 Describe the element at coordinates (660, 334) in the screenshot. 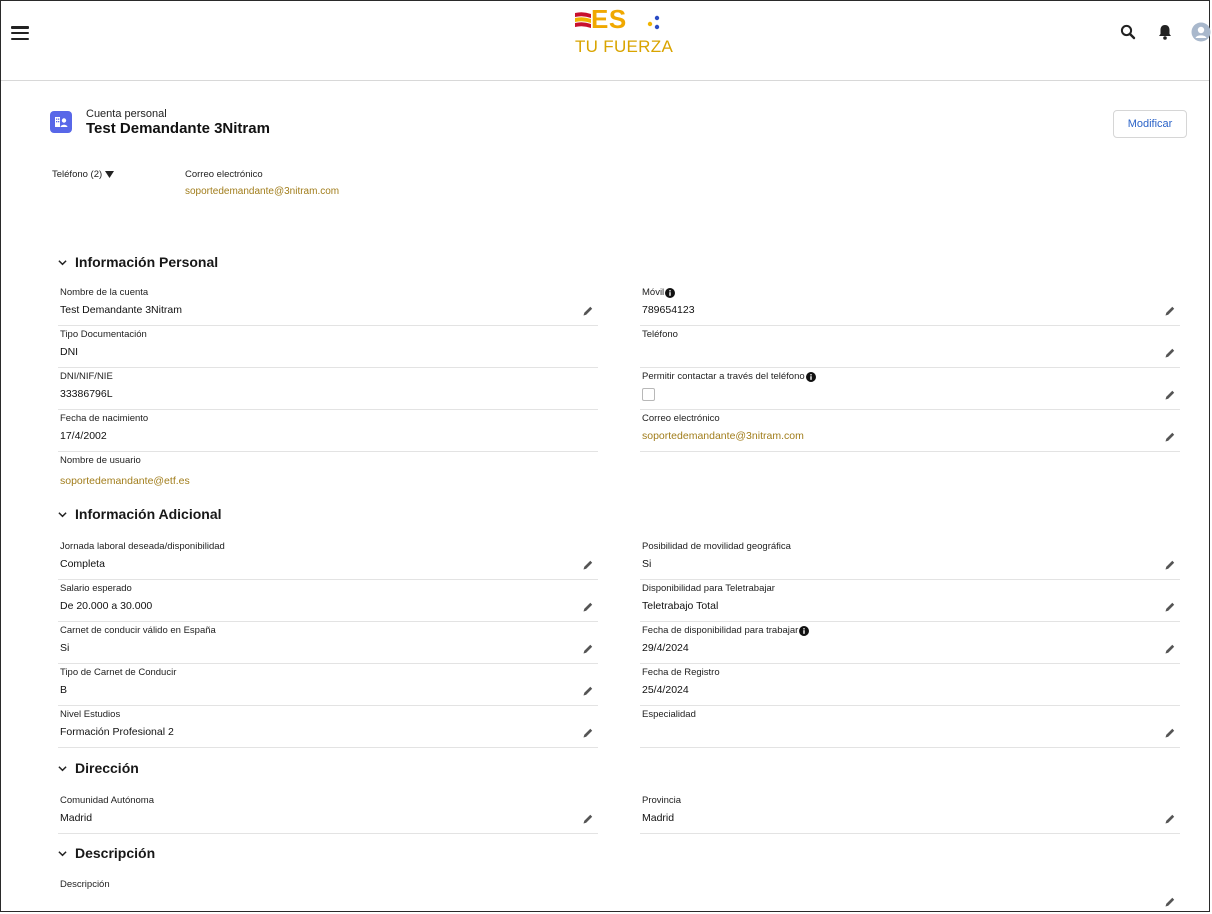

I see `field-label: Teléfono` at that location.